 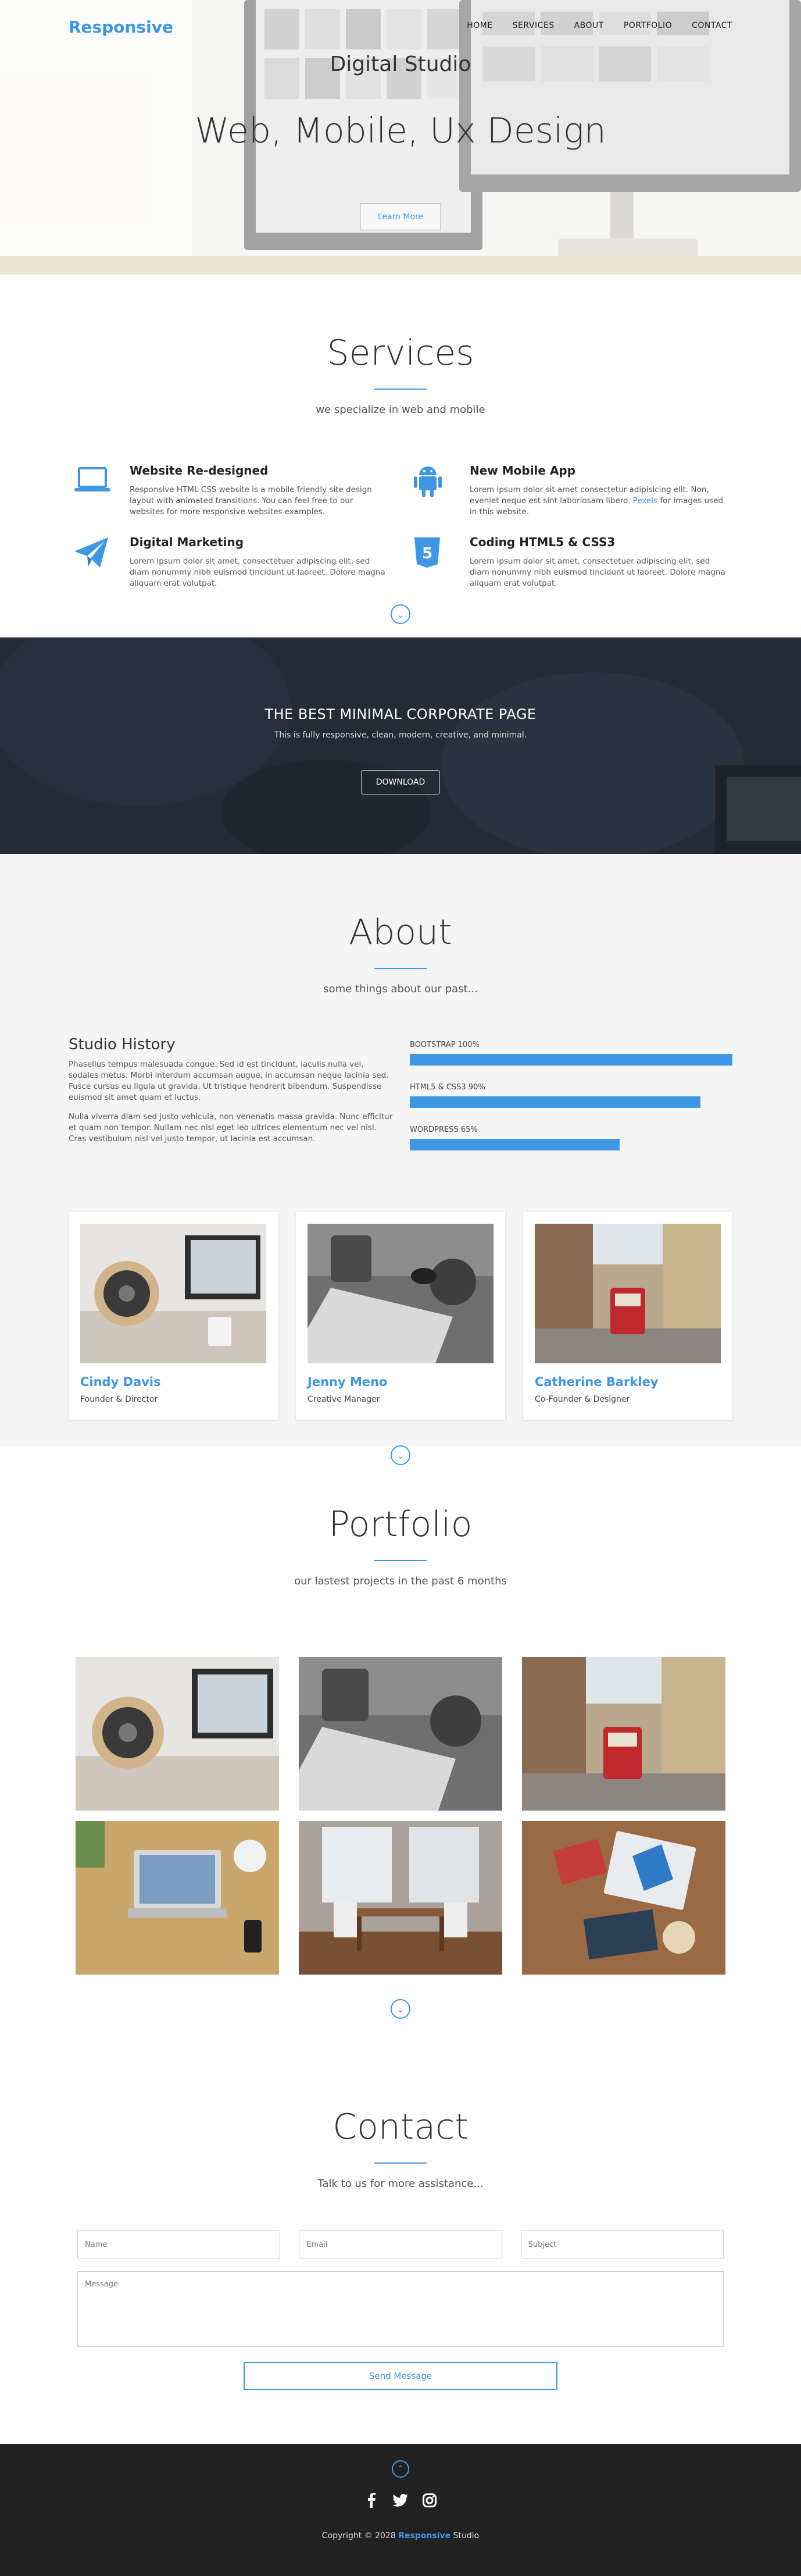 What do you see at coordinates (400, 1293) in the screenshot?
I see `keyboard-mouse-photo` at bounding box center [400, 1293].